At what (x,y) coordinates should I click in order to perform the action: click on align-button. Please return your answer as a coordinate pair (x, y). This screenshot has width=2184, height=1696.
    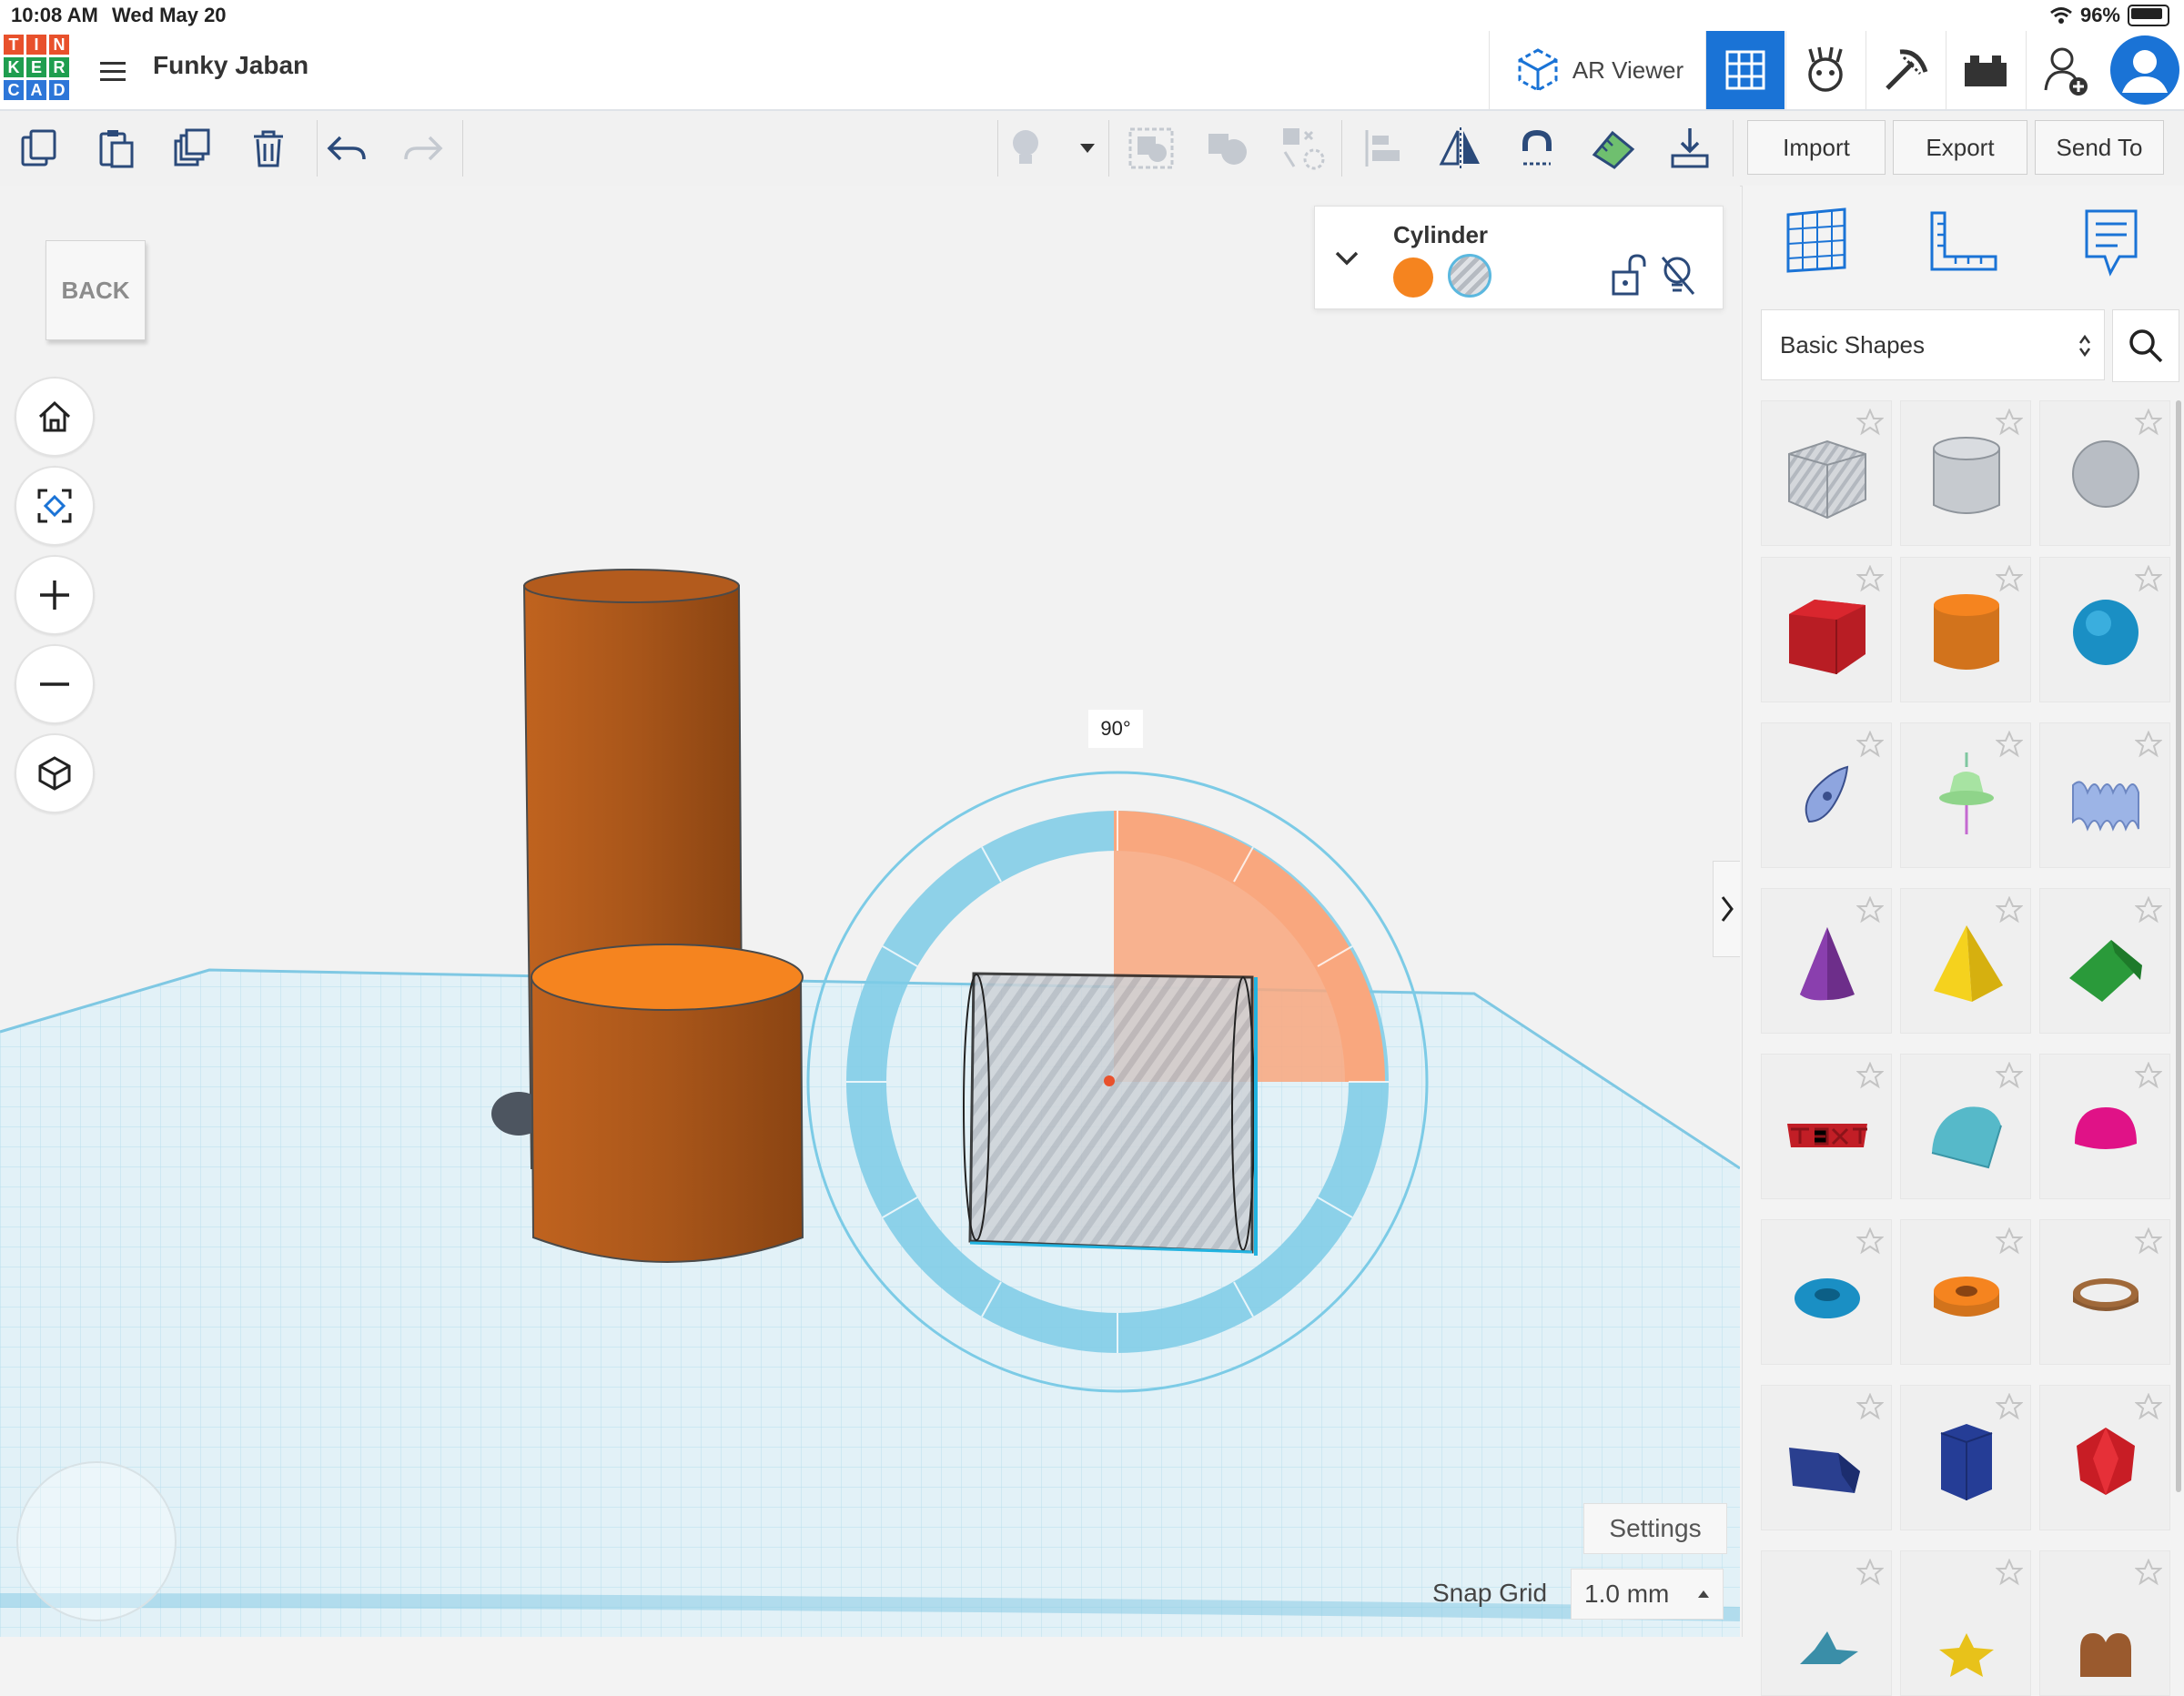
    Looking at the image, I should click on (1385, 148).